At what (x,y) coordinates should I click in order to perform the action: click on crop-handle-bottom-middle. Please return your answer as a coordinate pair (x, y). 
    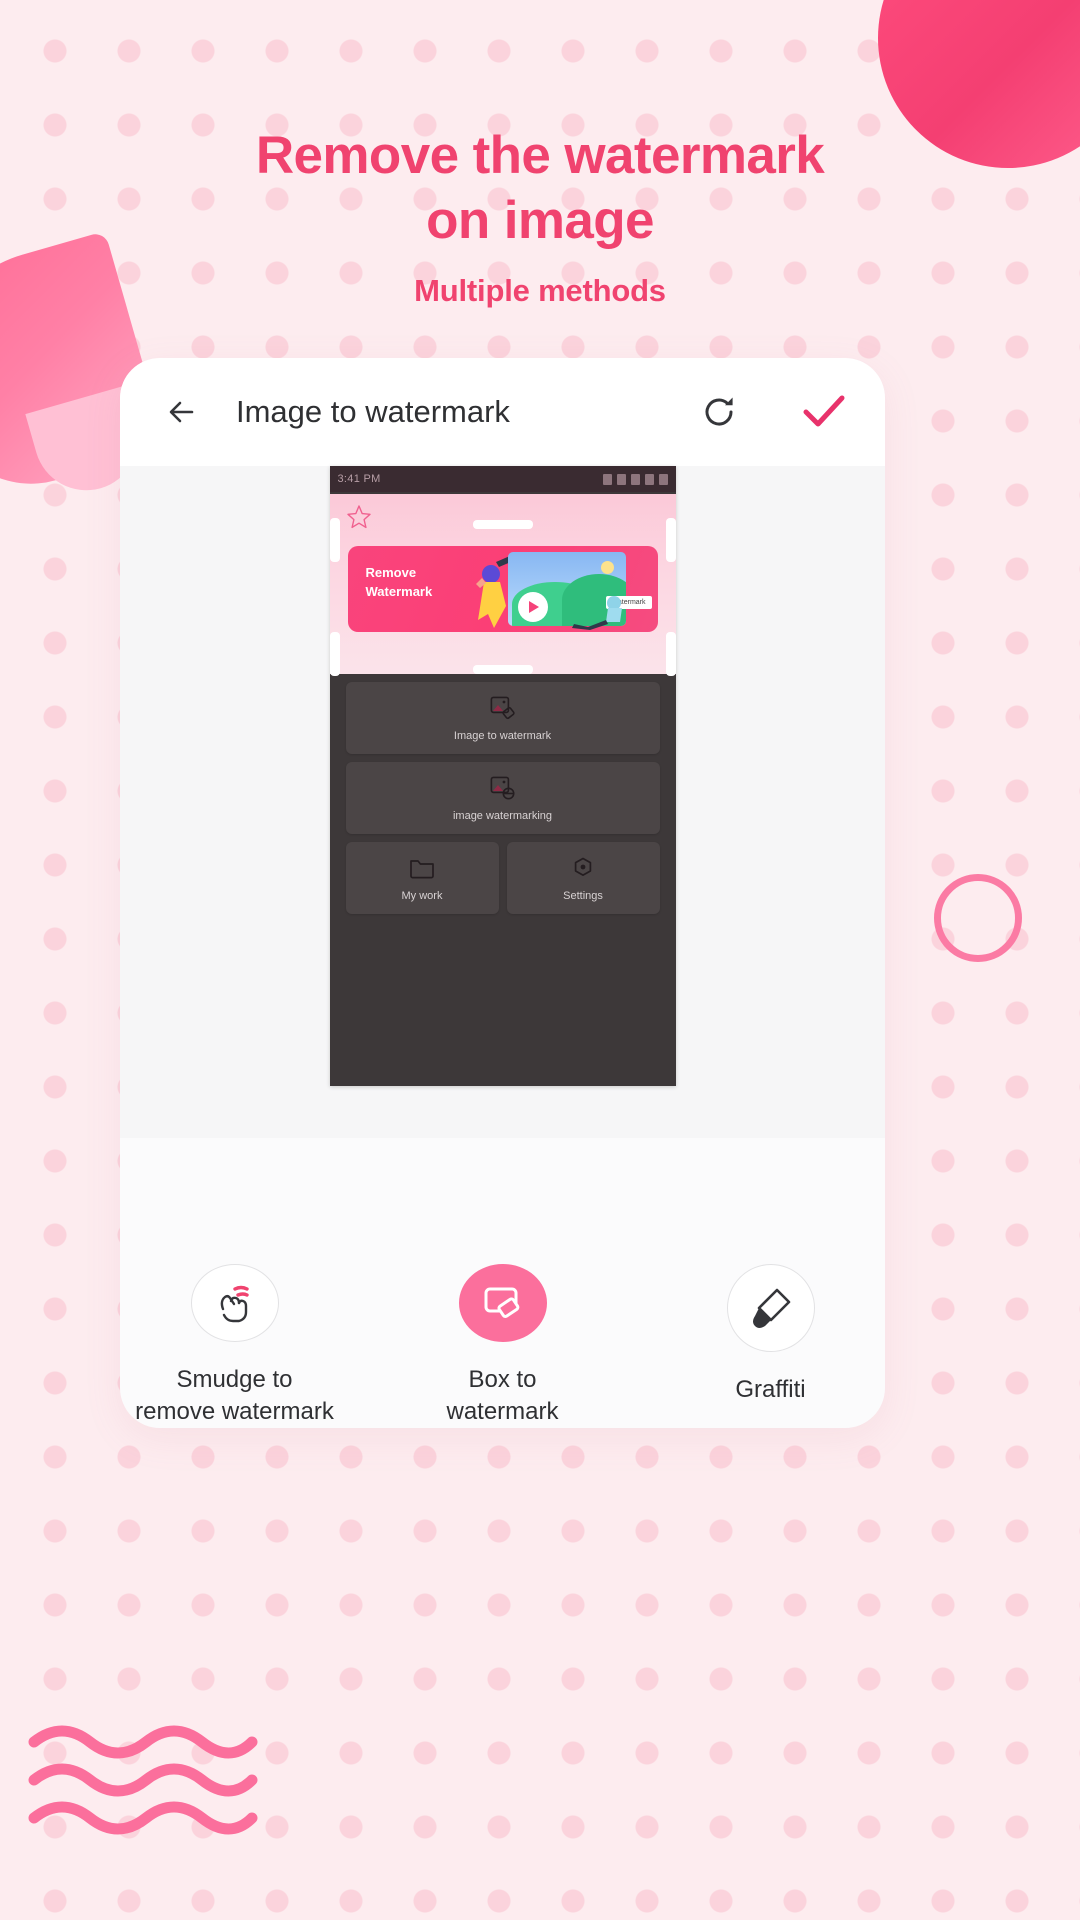
    Looking at the image, I should click on (502, 669).